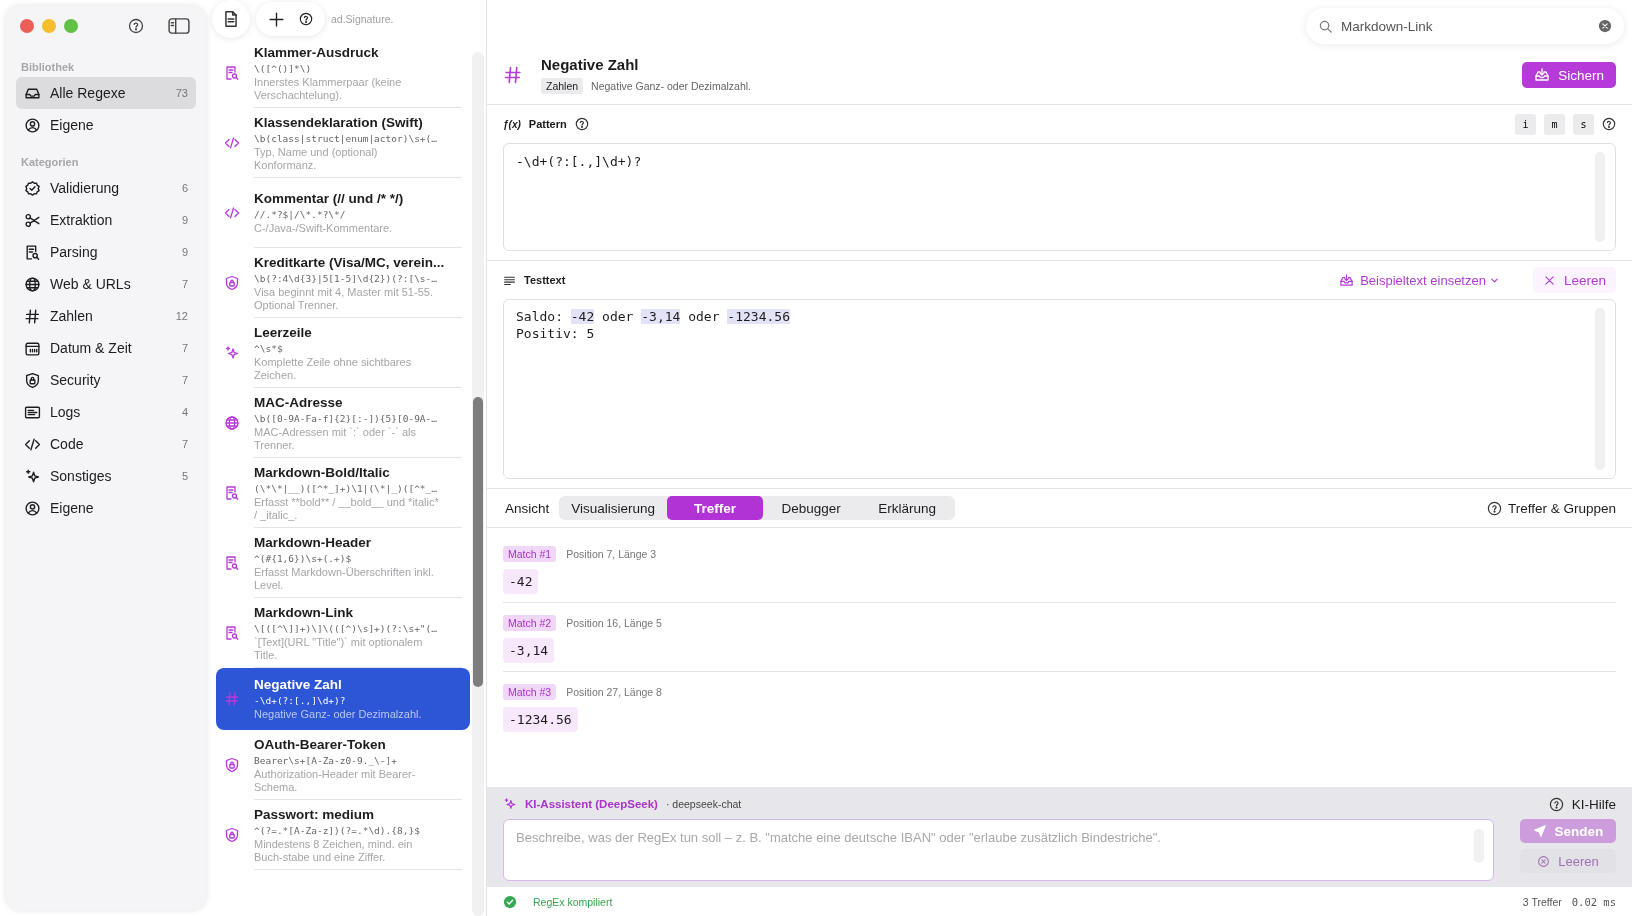 The width and height of the screenshot is (1632, 916). Describe the element at coordinates (231, 19) in the screenshot. I see `document-button` at that location.